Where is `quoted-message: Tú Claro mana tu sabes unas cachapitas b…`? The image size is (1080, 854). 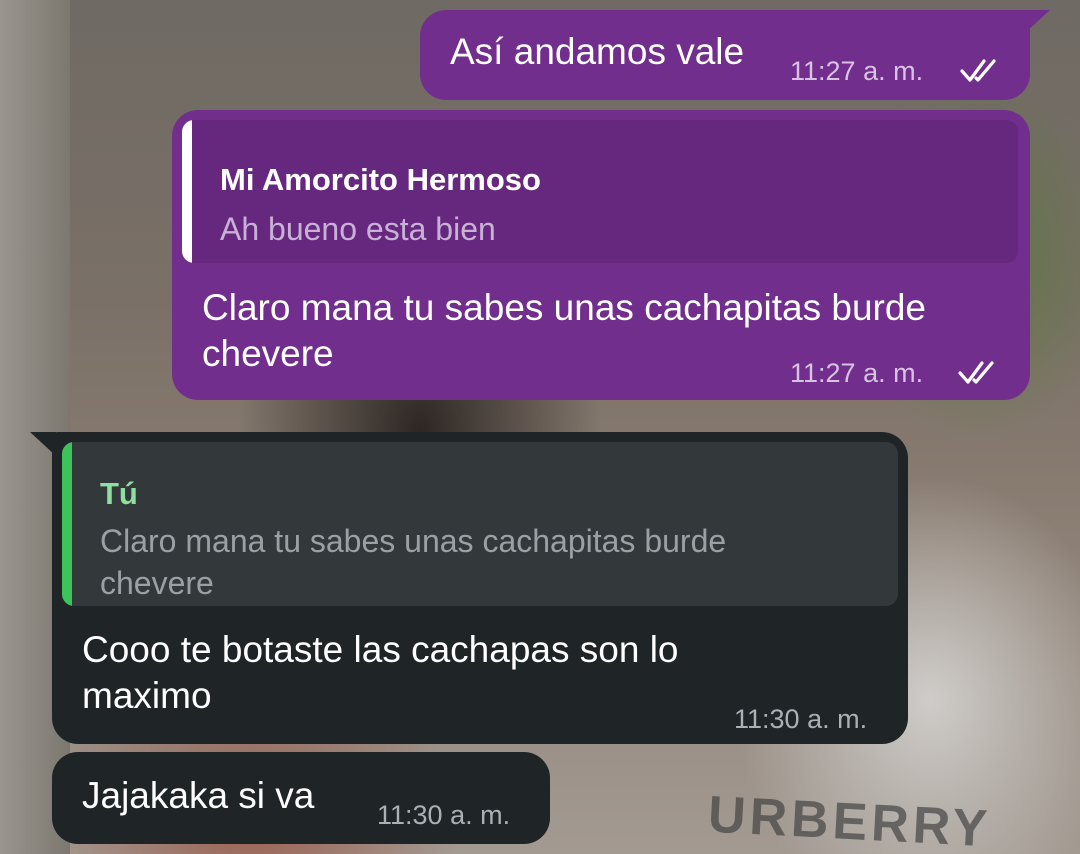 quoted-message: Tú Claro mana tu sabes unas cachapitas b… is located at coordinates (480, 524).